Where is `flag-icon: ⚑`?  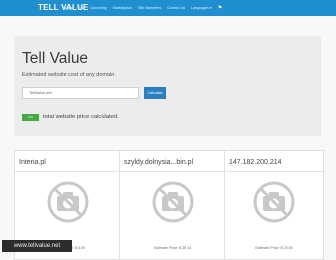
flag-icon: ⚑ is located at coordinates (220, 8).